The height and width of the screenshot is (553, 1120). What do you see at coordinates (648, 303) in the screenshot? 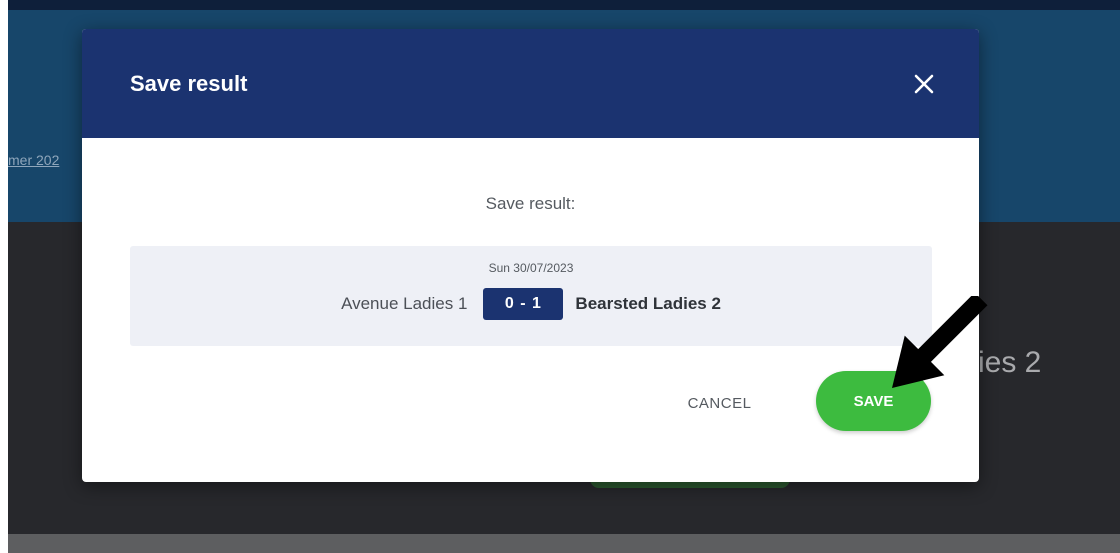
I see `away-team: Bearsted Ladies 2` at bounding box center [648, 303].